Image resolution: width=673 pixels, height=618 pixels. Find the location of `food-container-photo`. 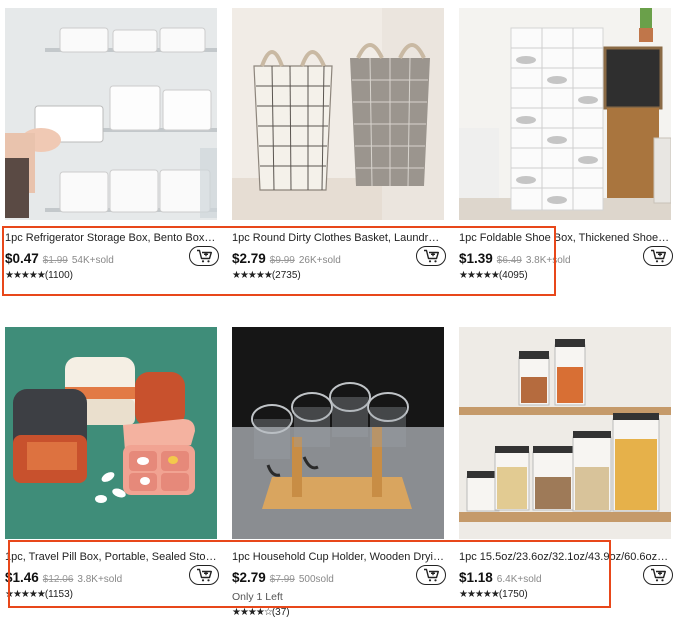

food-container-photo is located at coordinates (565, 433).